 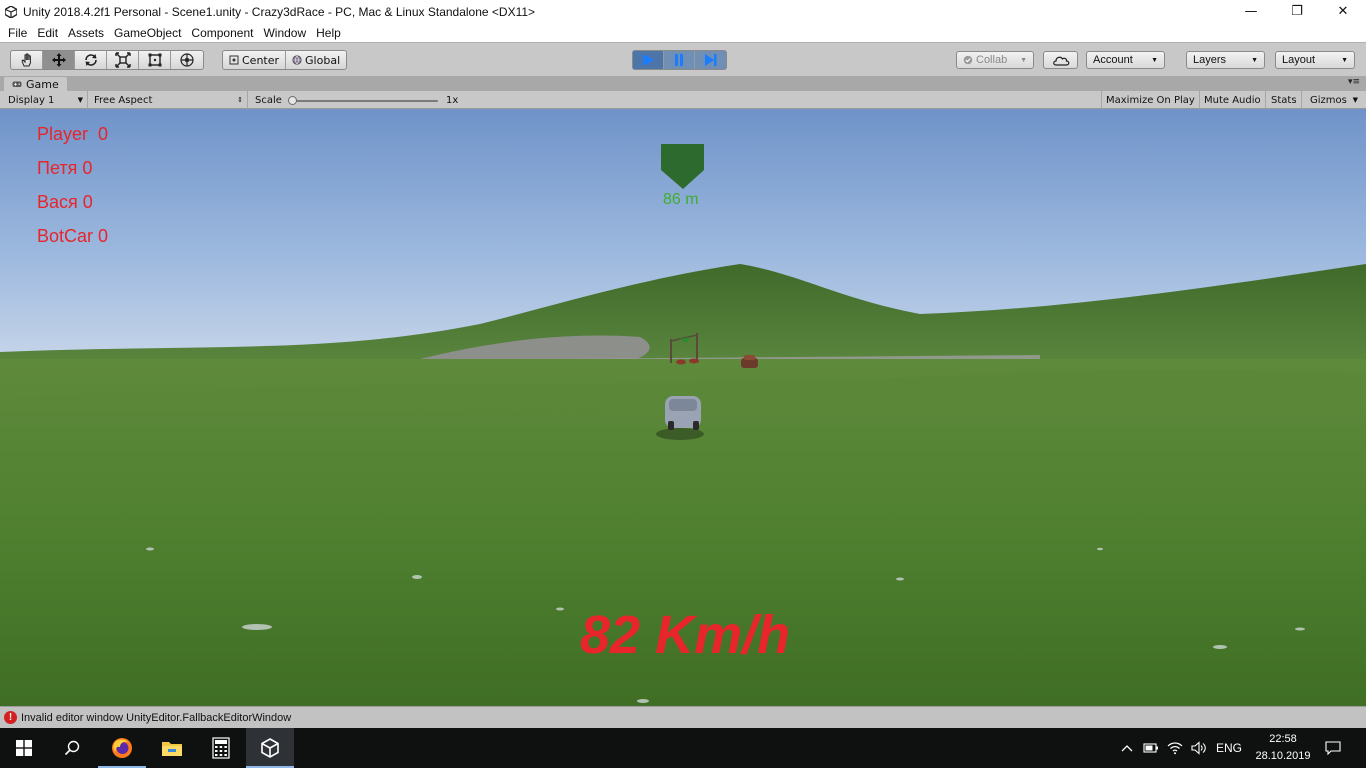 I want to click on cloud-icon, so click(x=1060, y=61).